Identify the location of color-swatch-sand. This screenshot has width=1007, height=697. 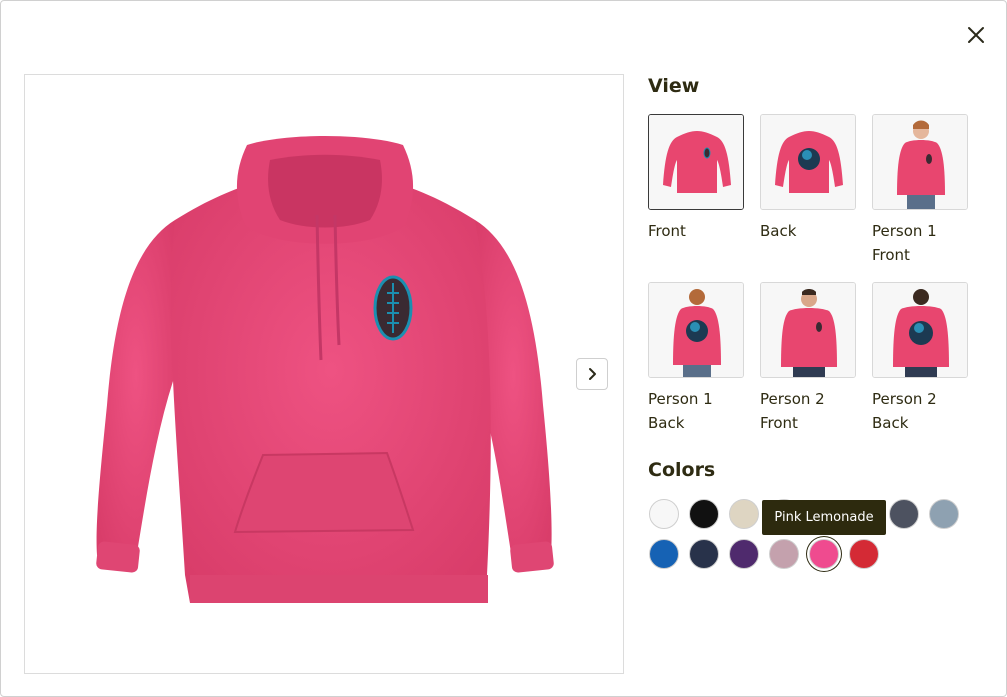
(744, 514).